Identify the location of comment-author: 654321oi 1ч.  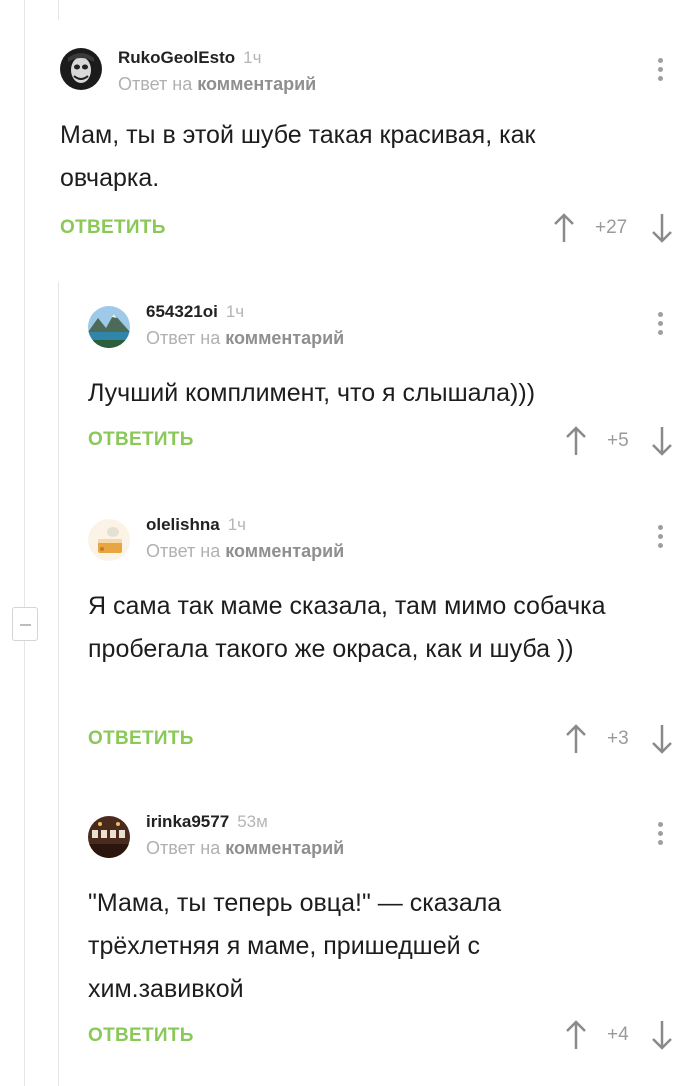
(195, 312).